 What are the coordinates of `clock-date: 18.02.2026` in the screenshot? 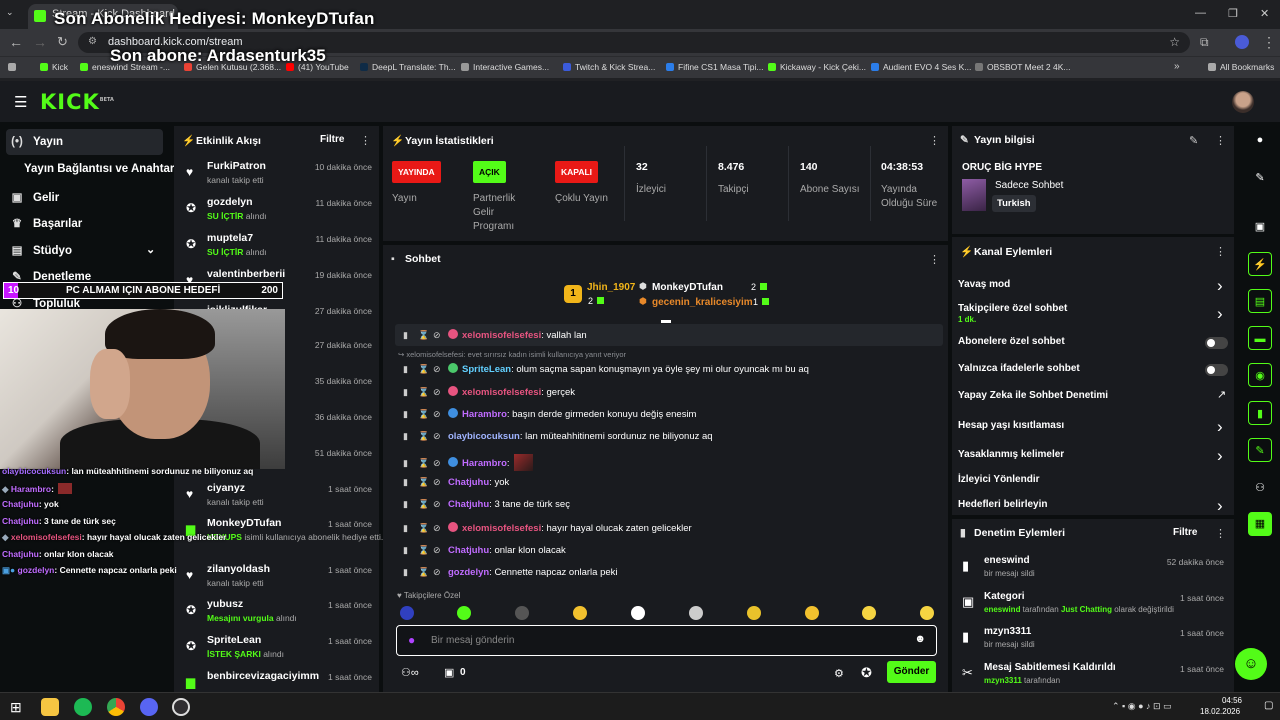 It's located at (1220, 711).